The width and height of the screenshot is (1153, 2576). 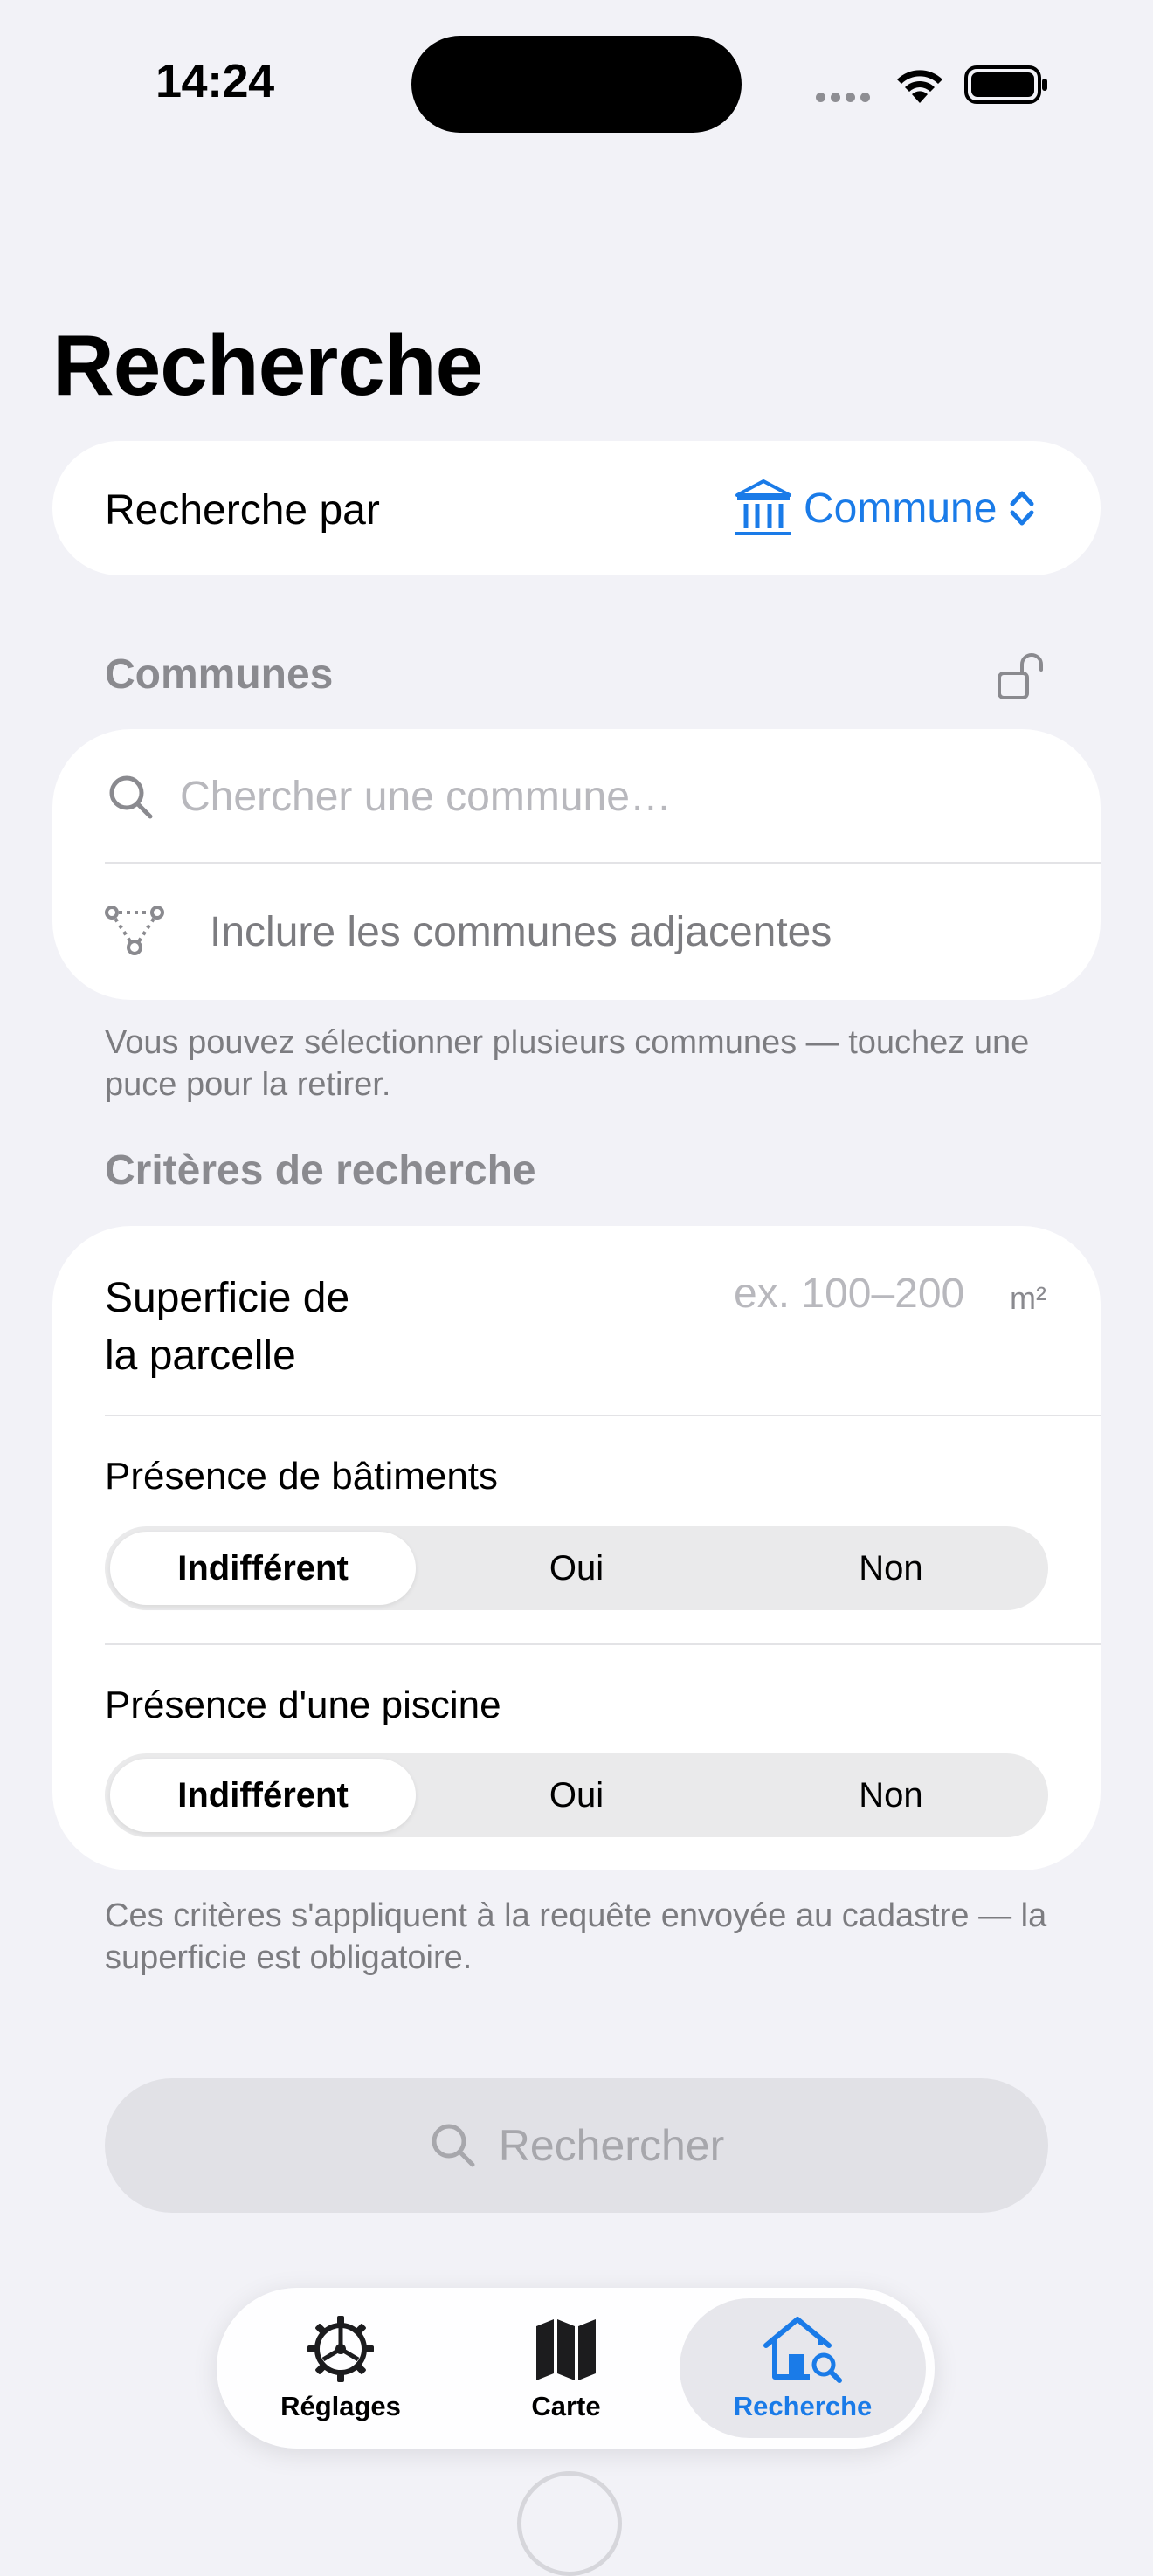 I want to click on pool-option-oui: Oui, so click(x=576, y=1795).